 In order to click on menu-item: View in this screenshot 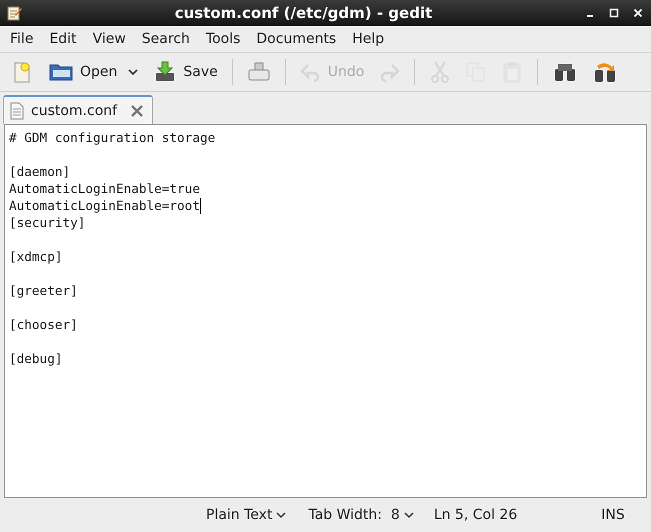, I will do `click(109, 39)`.